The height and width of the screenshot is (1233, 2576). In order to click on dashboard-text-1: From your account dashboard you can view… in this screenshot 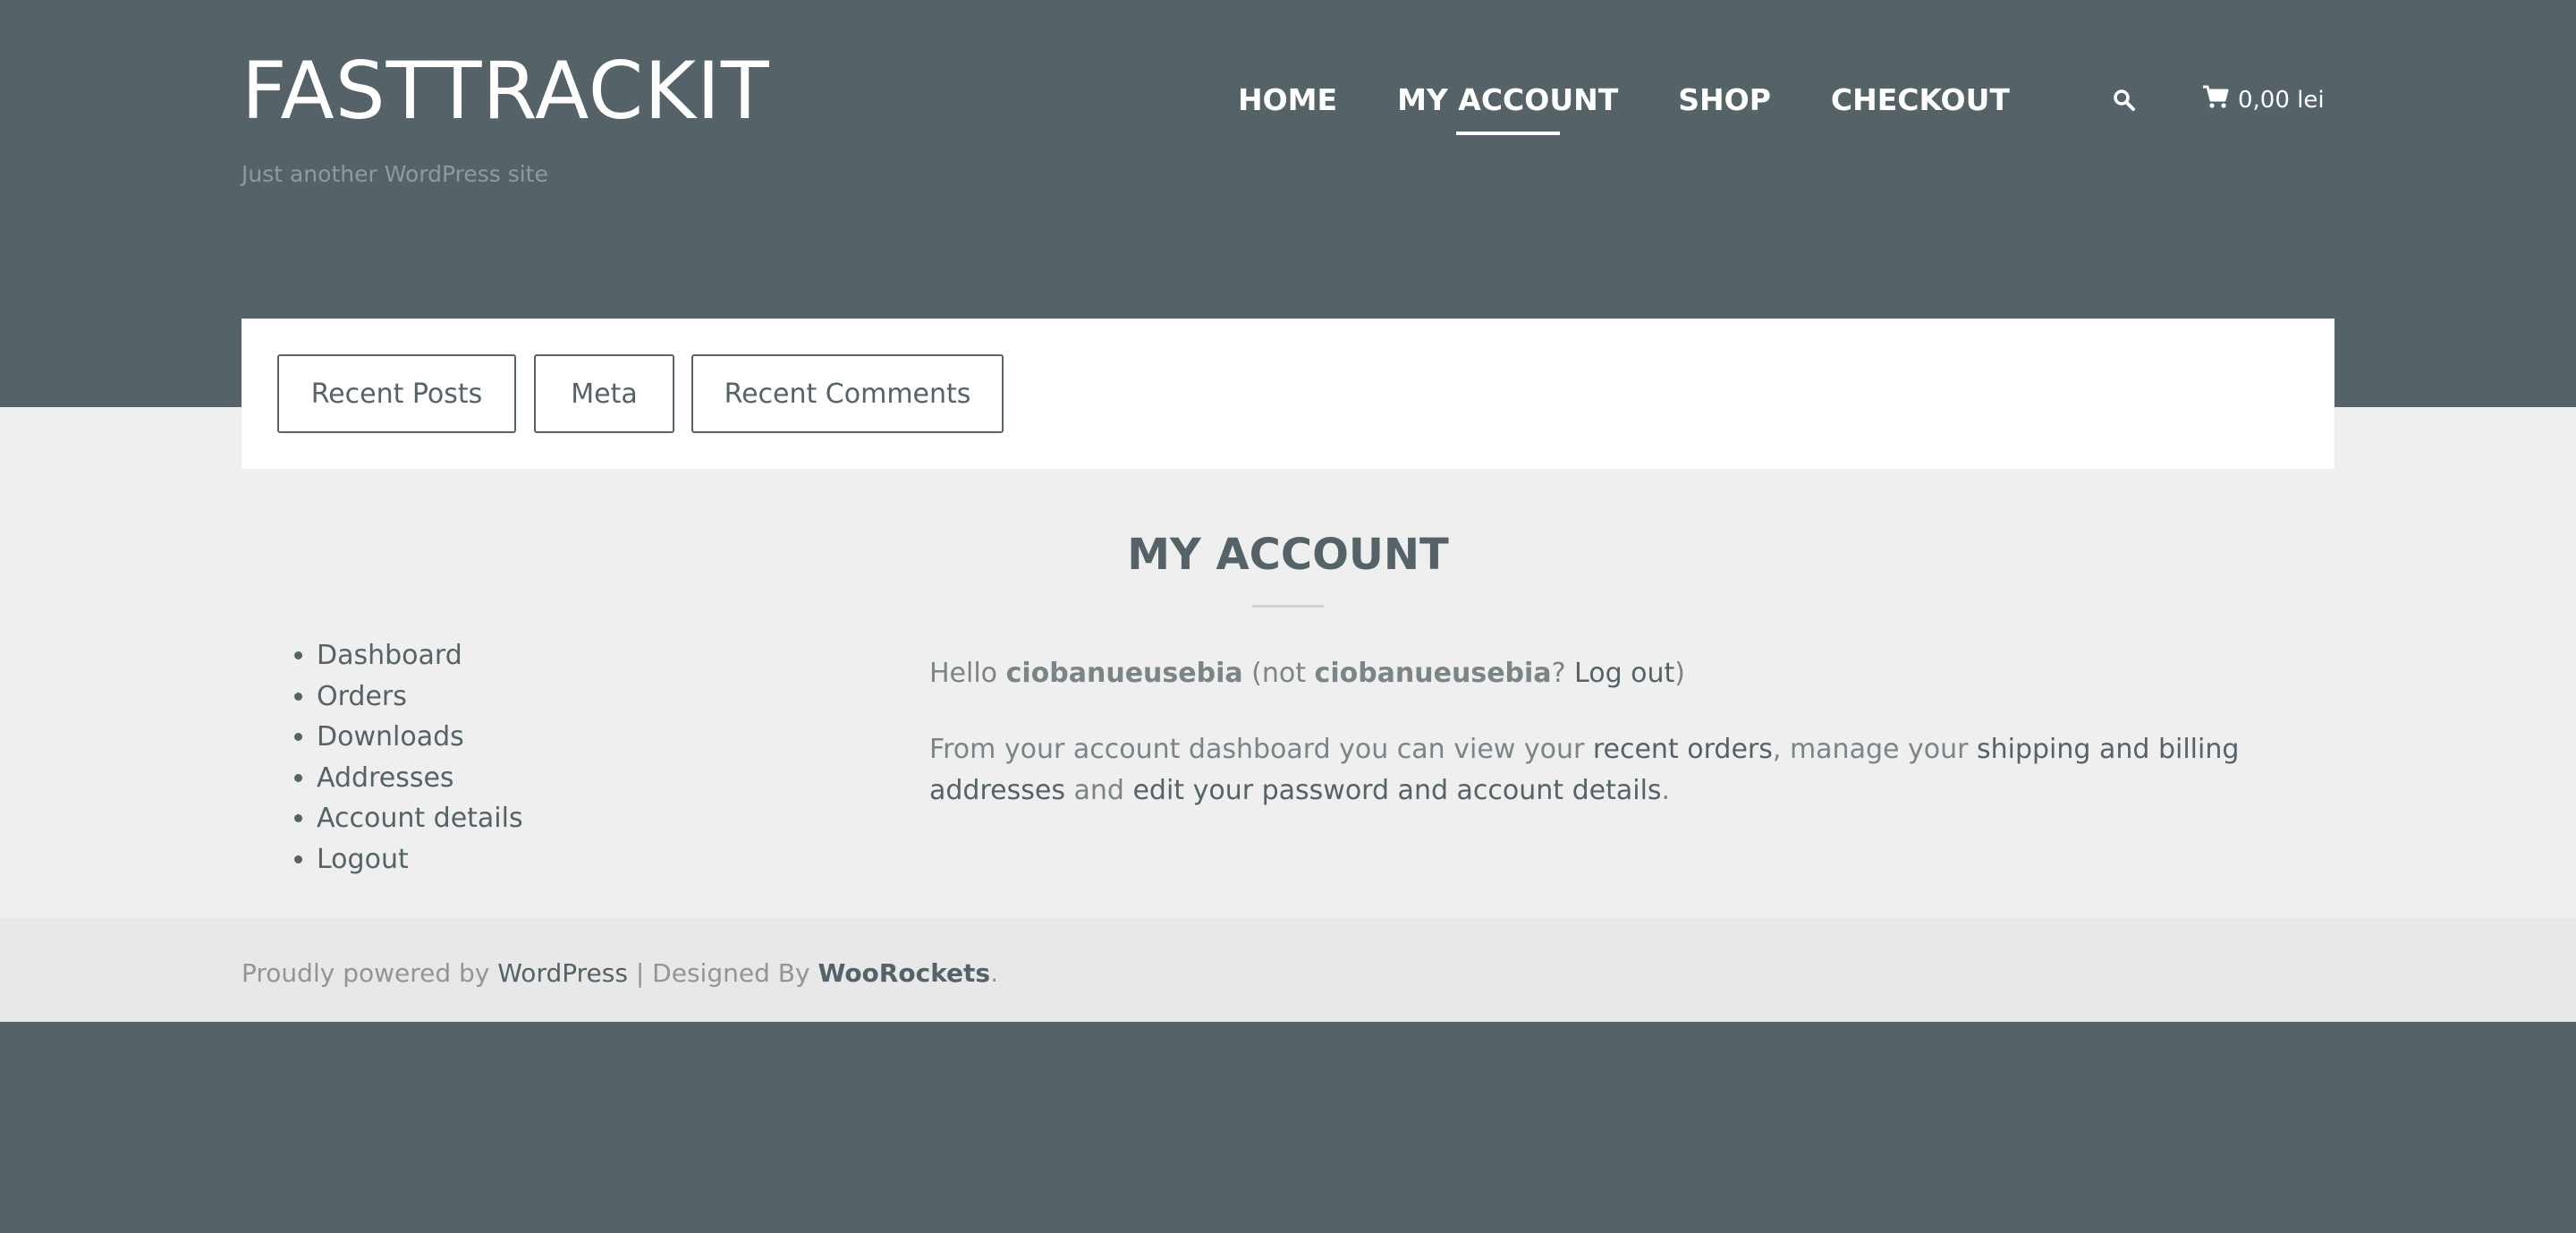, I will do `click(1261, 749)`.